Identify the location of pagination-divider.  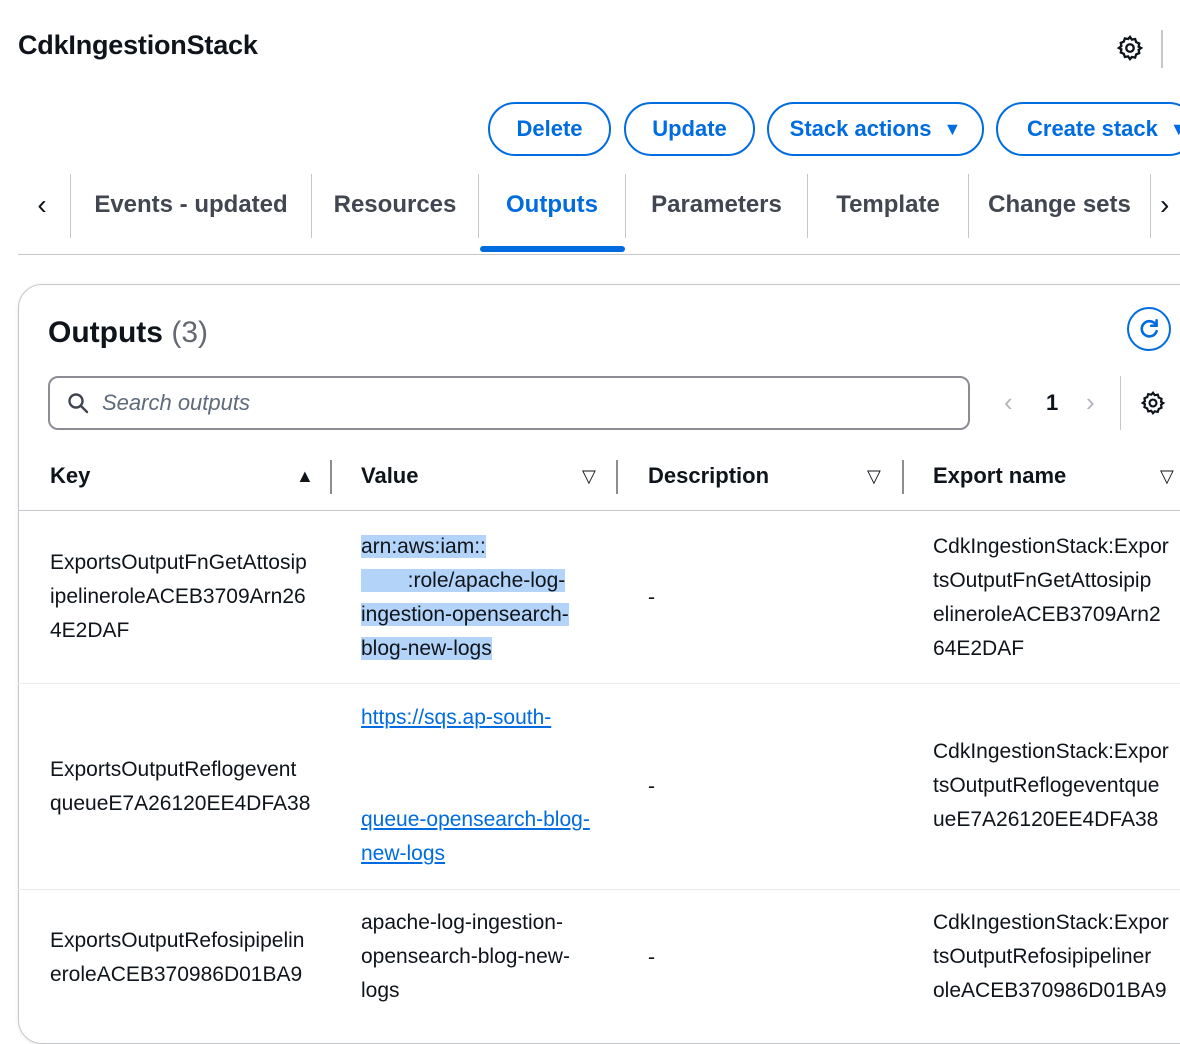
(1120, 403).